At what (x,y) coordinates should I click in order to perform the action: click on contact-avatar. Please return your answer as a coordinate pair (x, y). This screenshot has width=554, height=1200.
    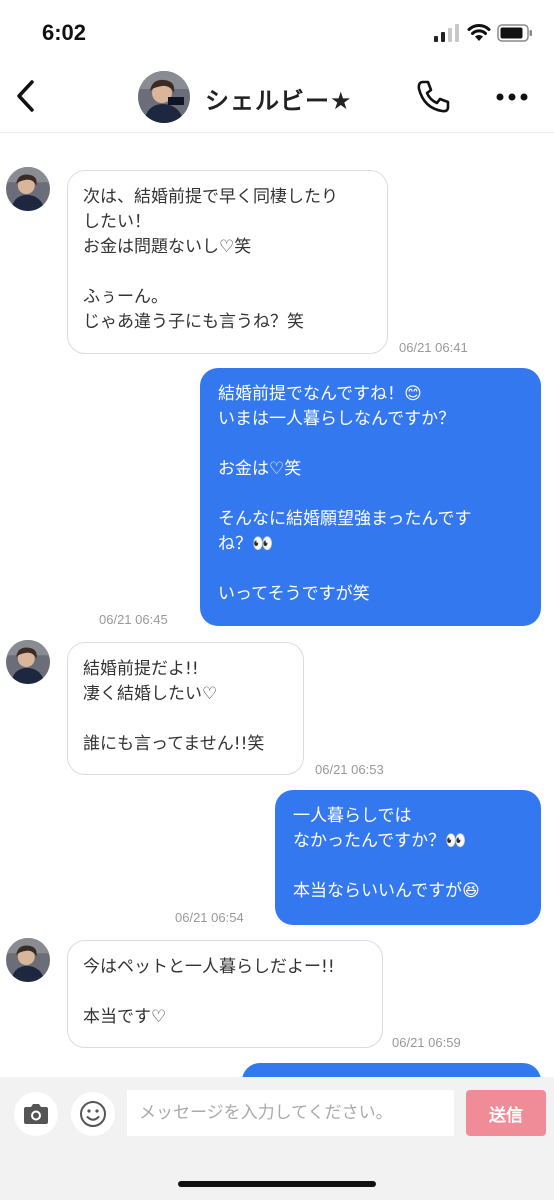
    Looking at the image, I should click on (164, 97).